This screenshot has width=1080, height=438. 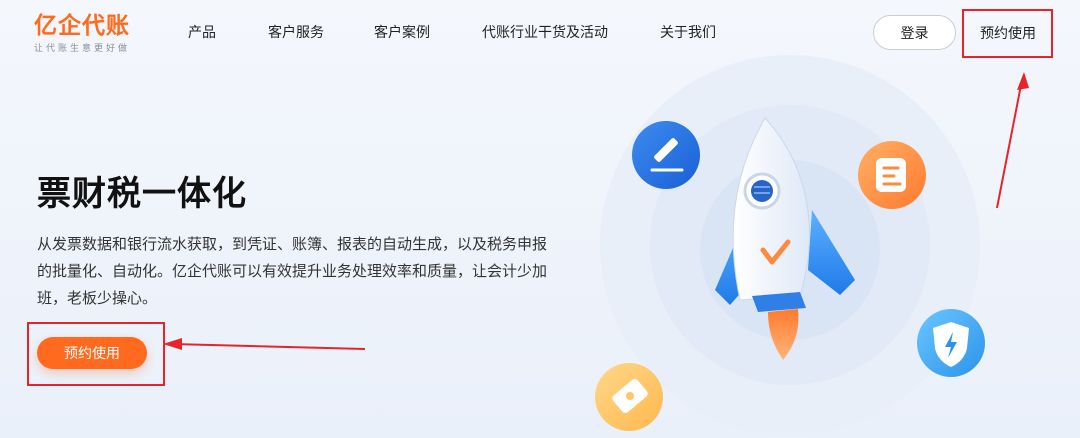 I want to click on main-nav: 产品 客户服务 客户案例 代账行业干货及活动 关于我们, so click(x=478, y=33).